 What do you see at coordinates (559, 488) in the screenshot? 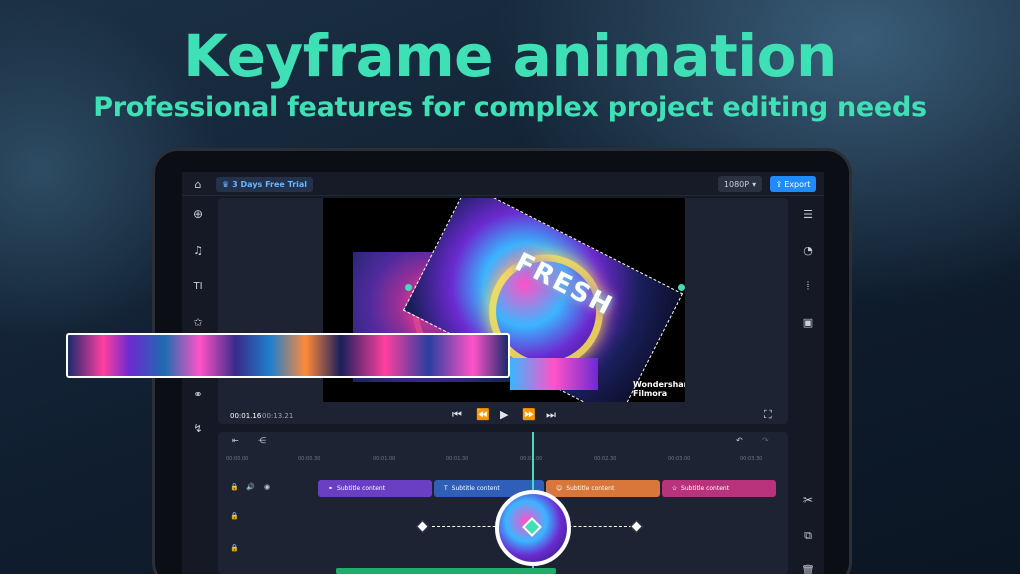
I see `effects-icon: ☺` at bounding box center [559, 488].